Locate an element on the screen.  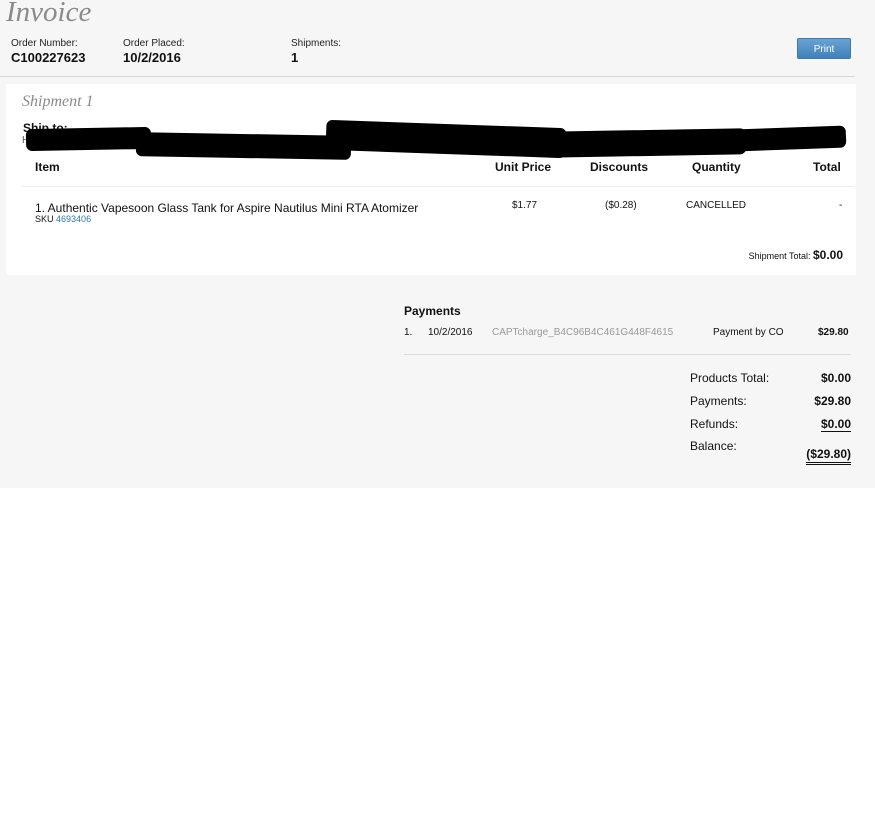
item-sku-link: 4693406 is located at coordinates (73, 219).